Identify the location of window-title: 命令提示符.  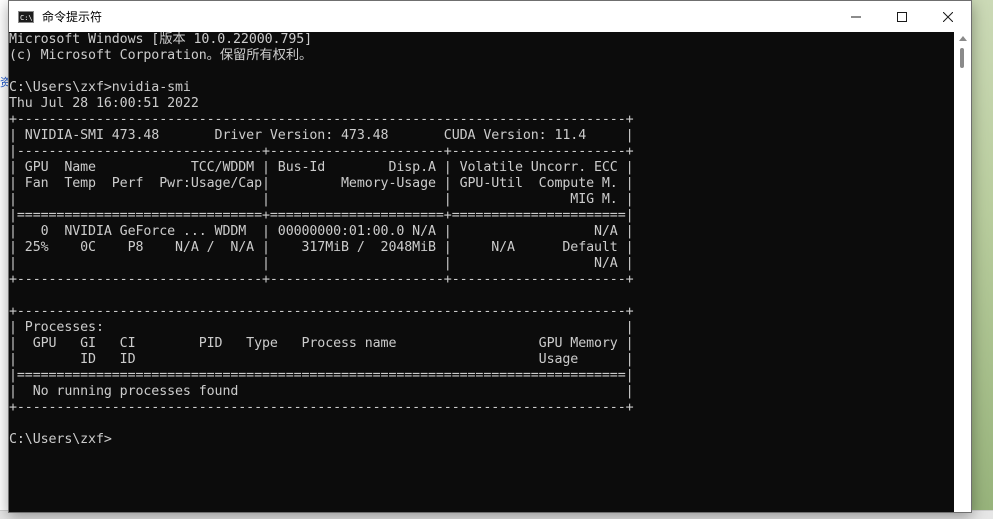
(72, 17).